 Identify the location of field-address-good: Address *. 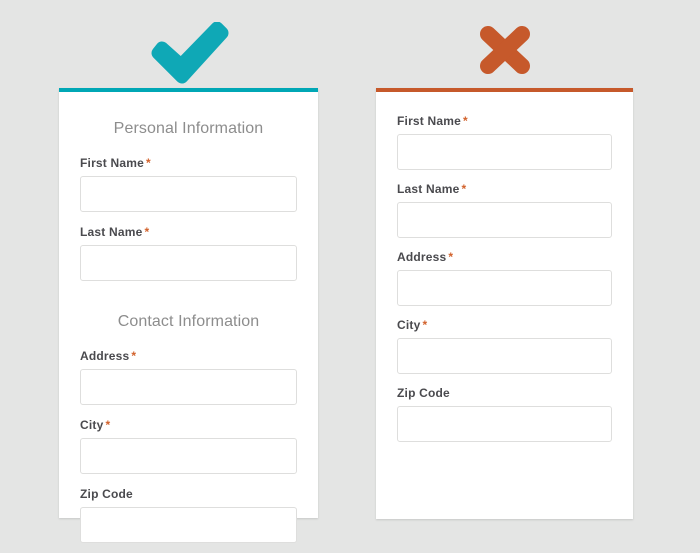
(188, 377).